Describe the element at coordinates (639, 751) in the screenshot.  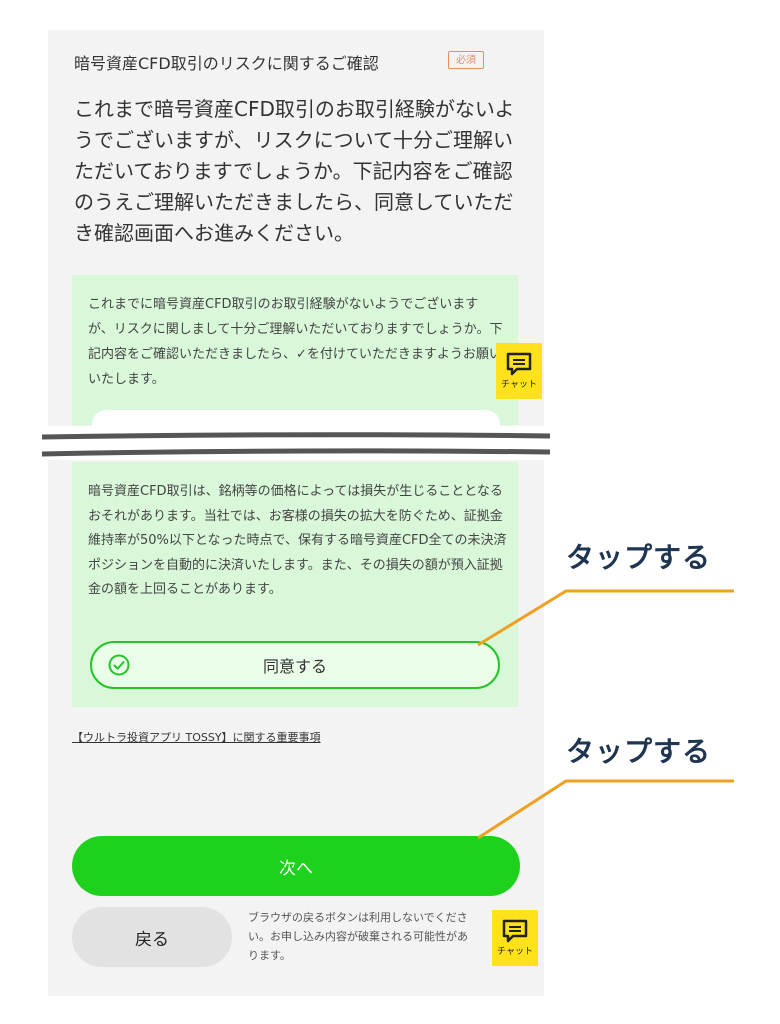
I see `tap-annotation-next: タップする` at that location.